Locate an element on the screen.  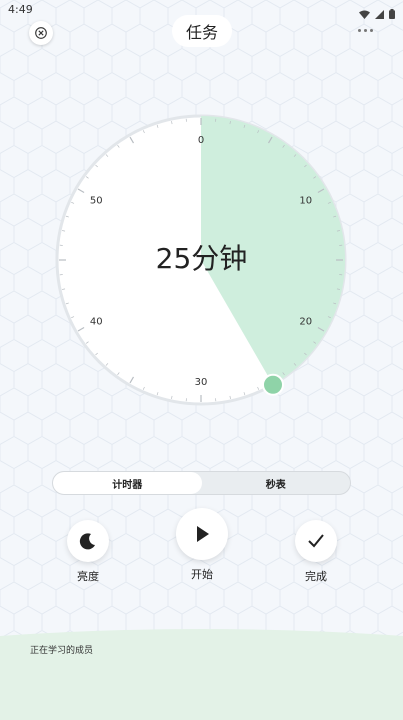
check-icon is located at coordinates (316, 541).